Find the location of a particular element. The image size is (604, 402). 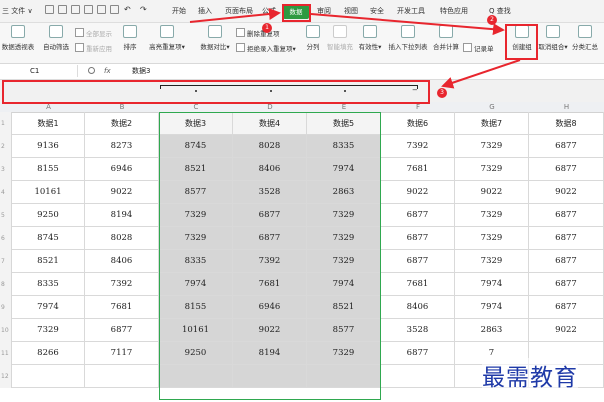

remove-duplicates-button: 删除重复项 is located at coordinates (258, 33).